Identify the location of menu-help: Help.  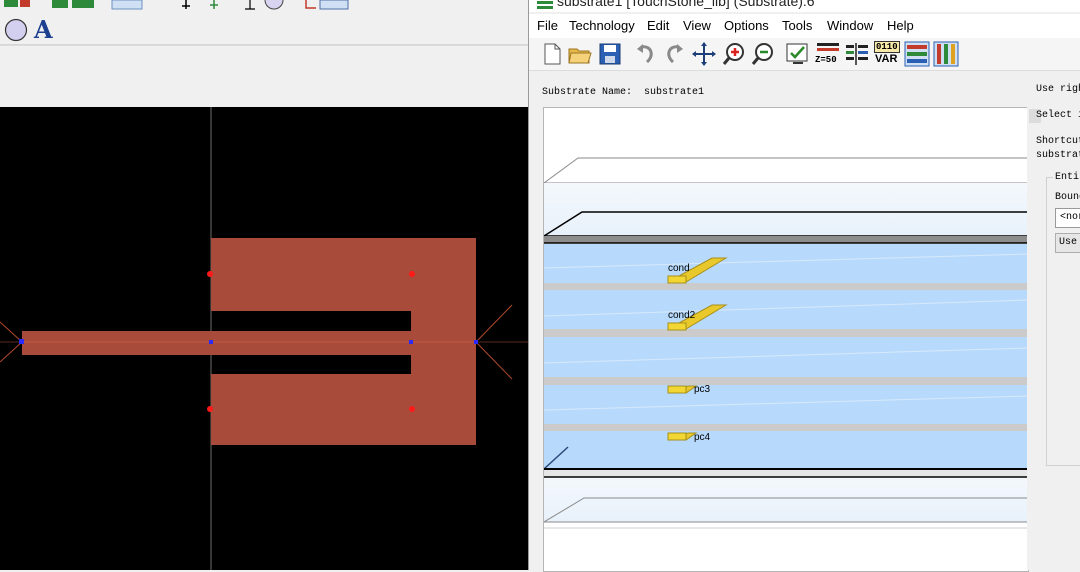
(900, 25).